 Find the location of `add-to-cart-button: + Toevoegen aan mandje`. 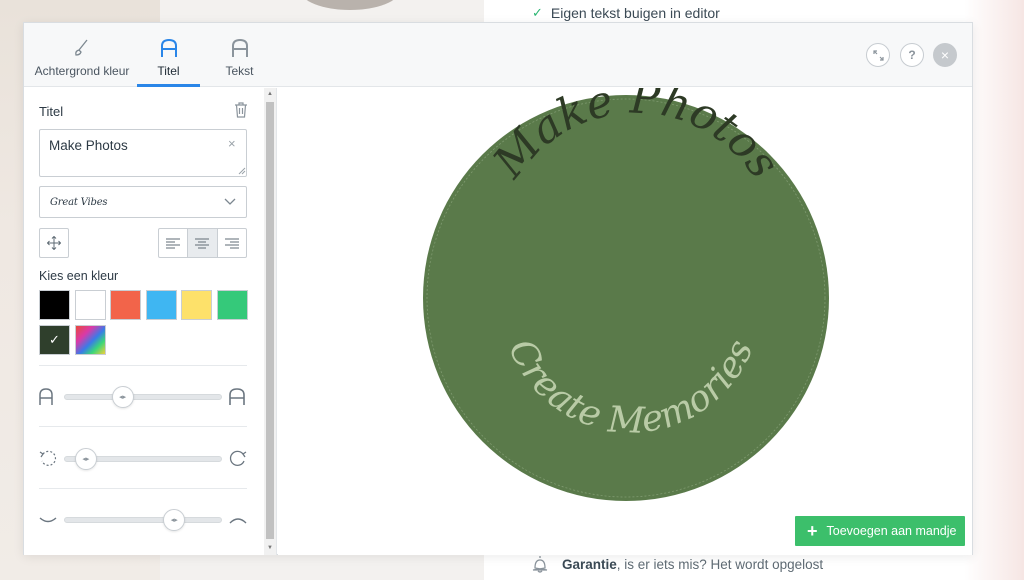

add-to-cart-button: + Toevoegen aan mandje is located at coordinates (880, 531).